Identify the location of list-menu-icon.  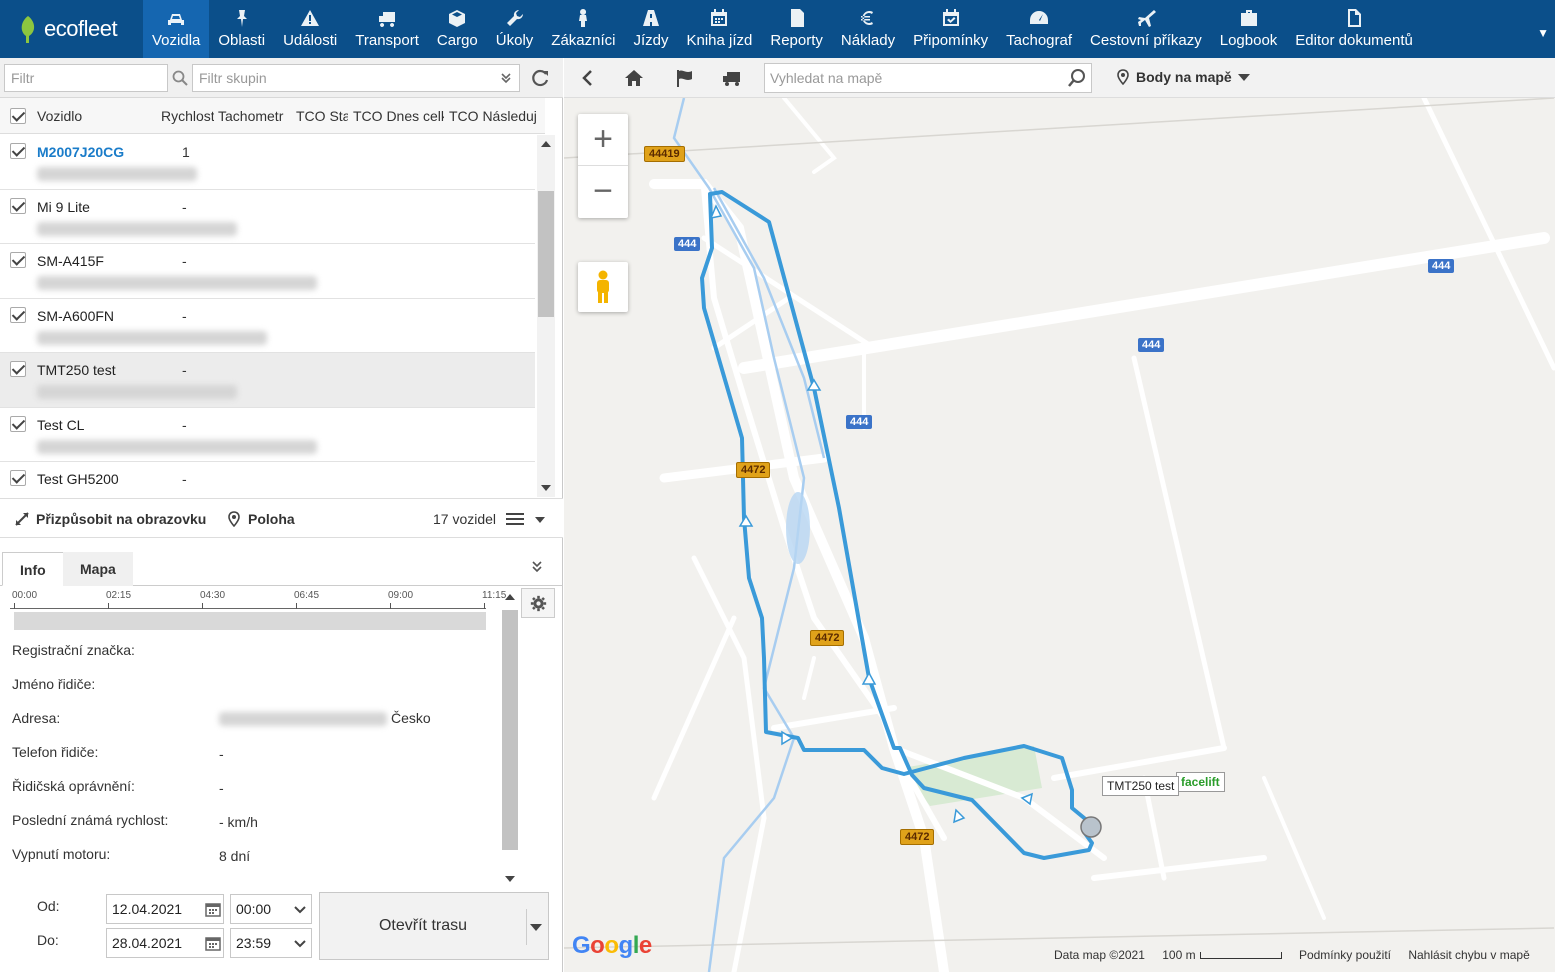
(516, 519).